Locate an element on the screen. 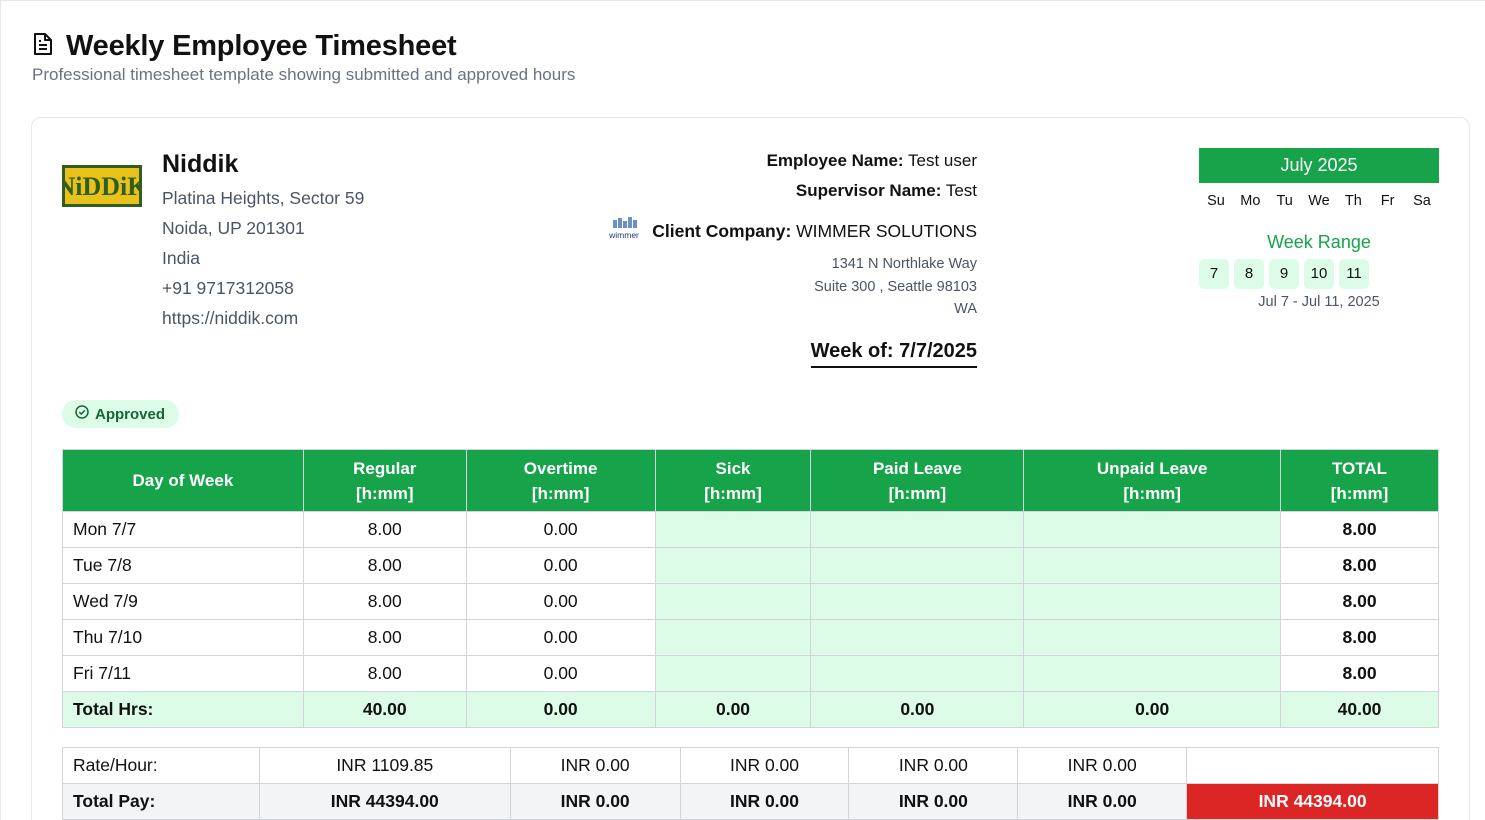 The image size is (1485, 820). week-range-days: 7 8 9 10 11 is located at coordinates (1319, 274).